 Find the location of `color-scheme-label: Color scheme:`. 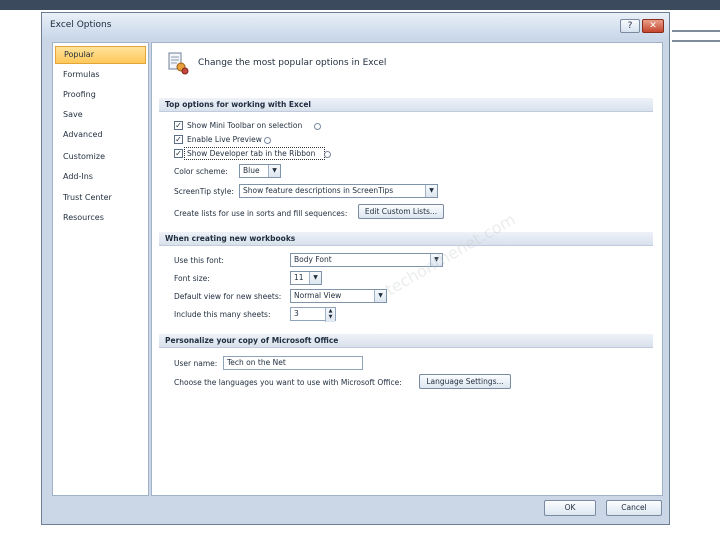

color-scheme-label: Color scheme: is located at coordinates (201, 171).